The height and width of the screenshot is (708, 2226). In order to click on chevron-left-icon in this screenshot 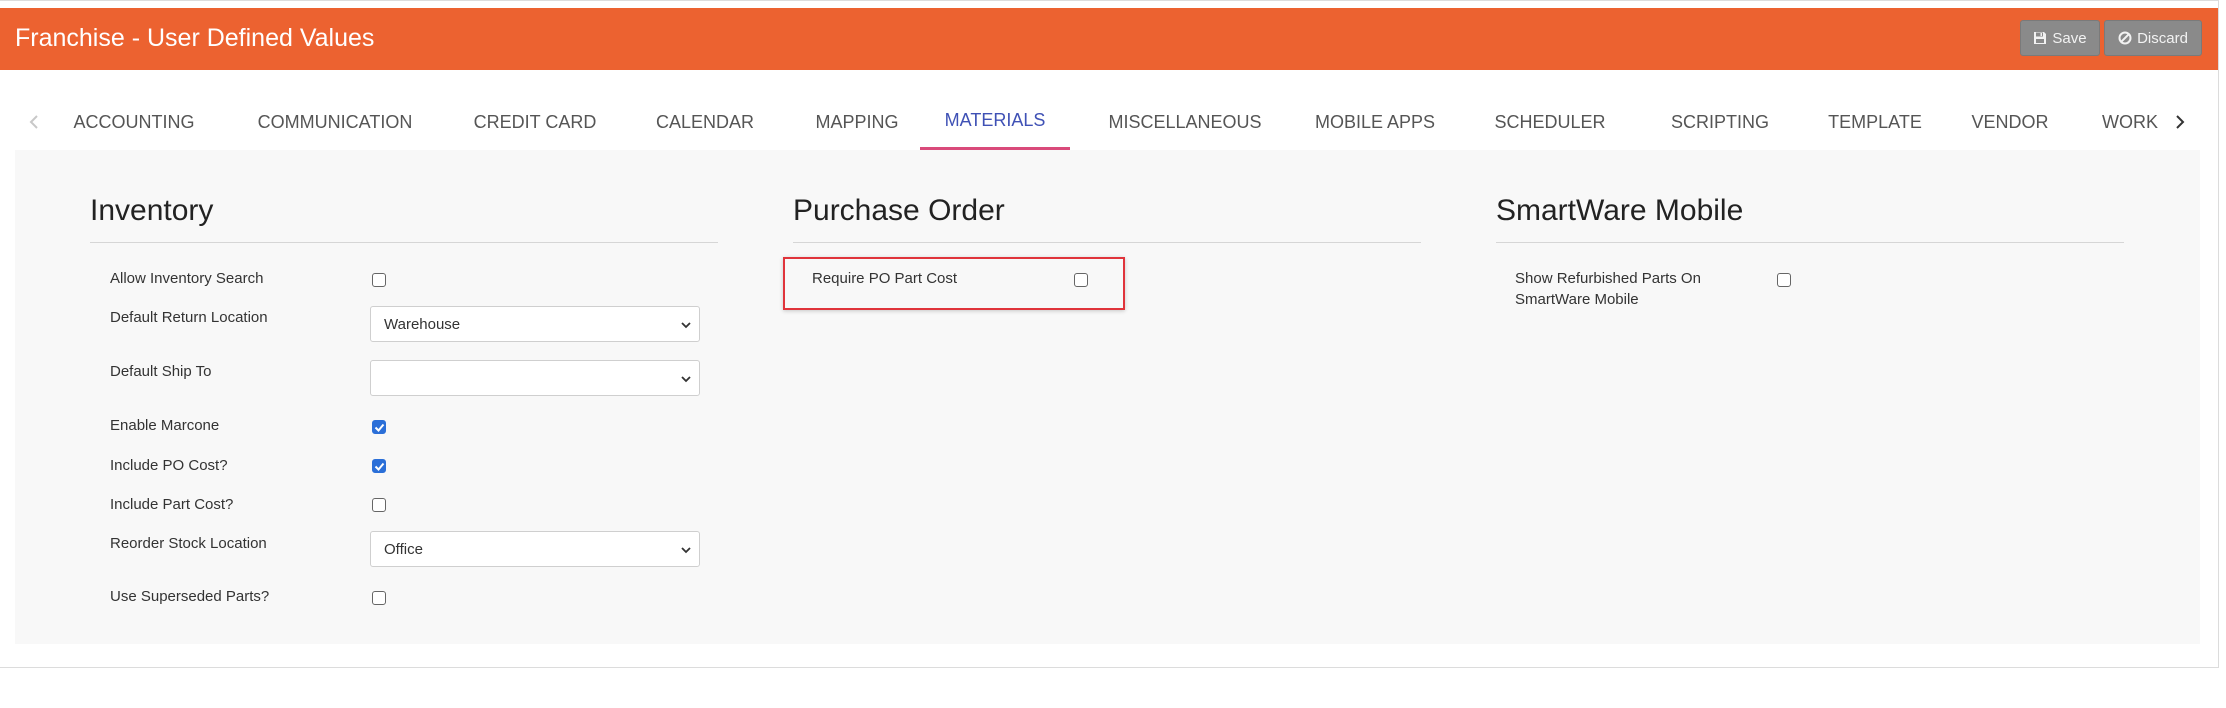, I will do `click(33, 122)`.